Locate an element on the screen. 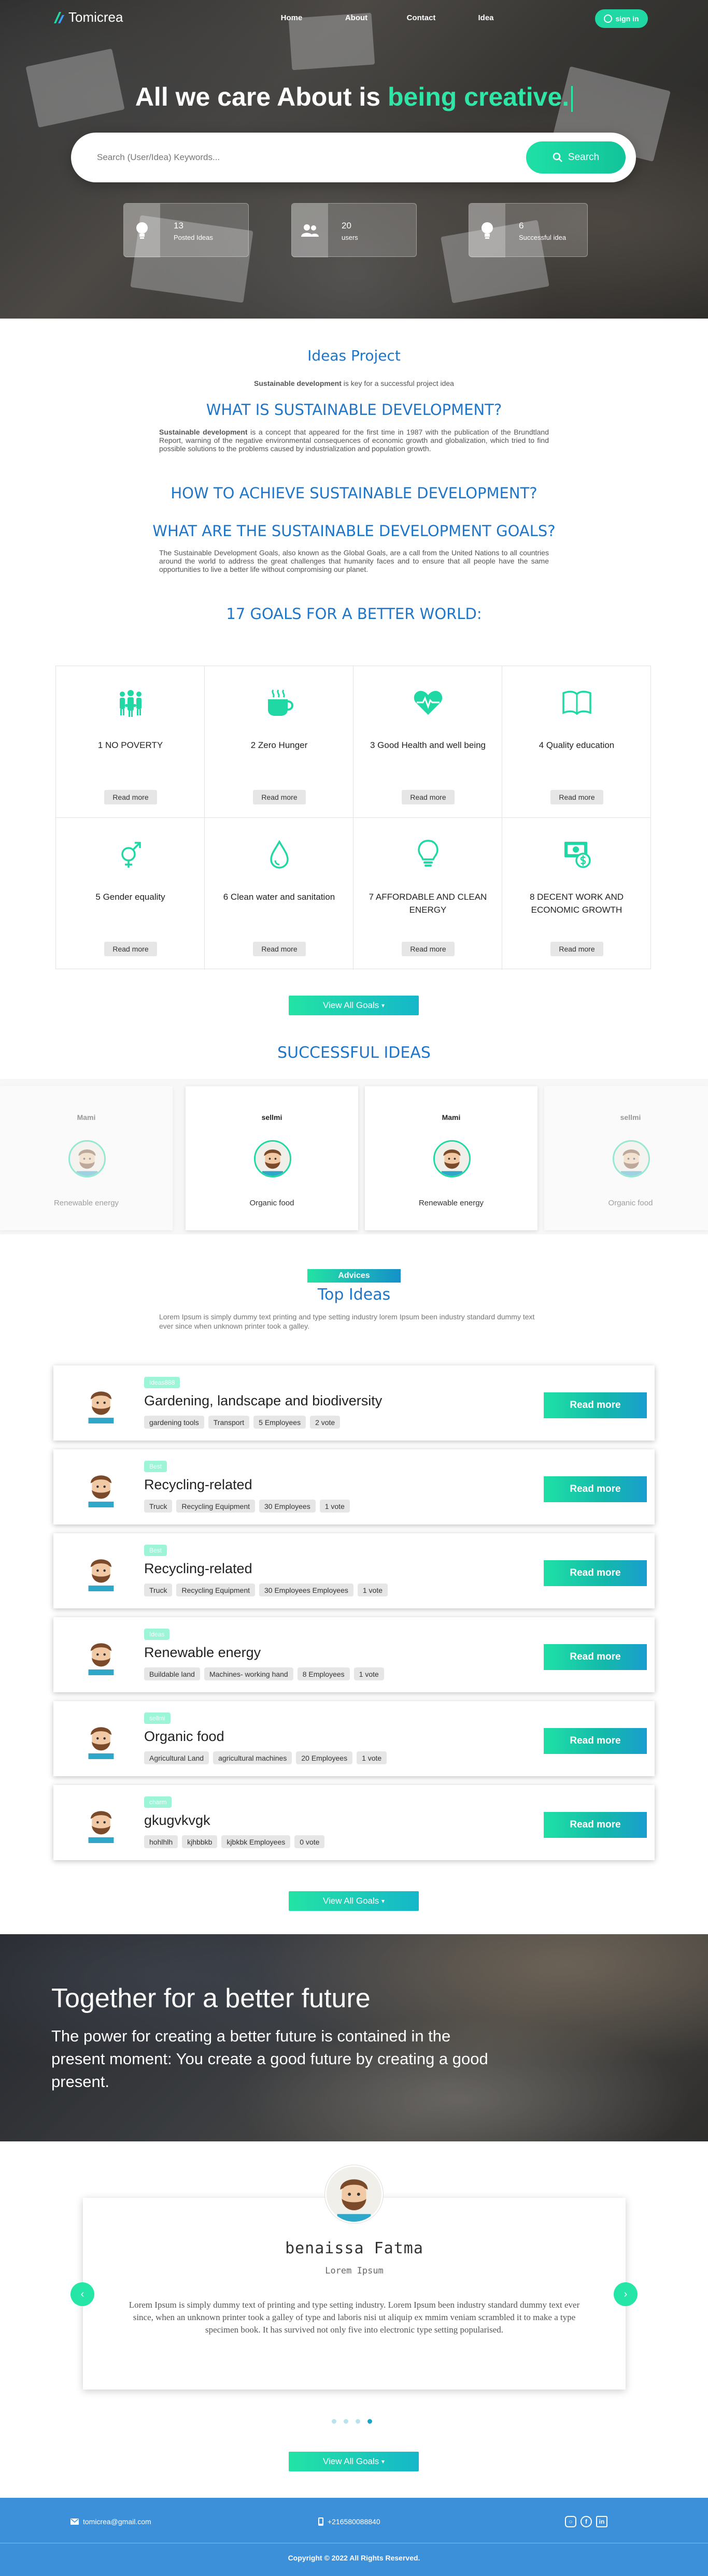  brand-name: Tomicrea is located at coordinates (95, 17).